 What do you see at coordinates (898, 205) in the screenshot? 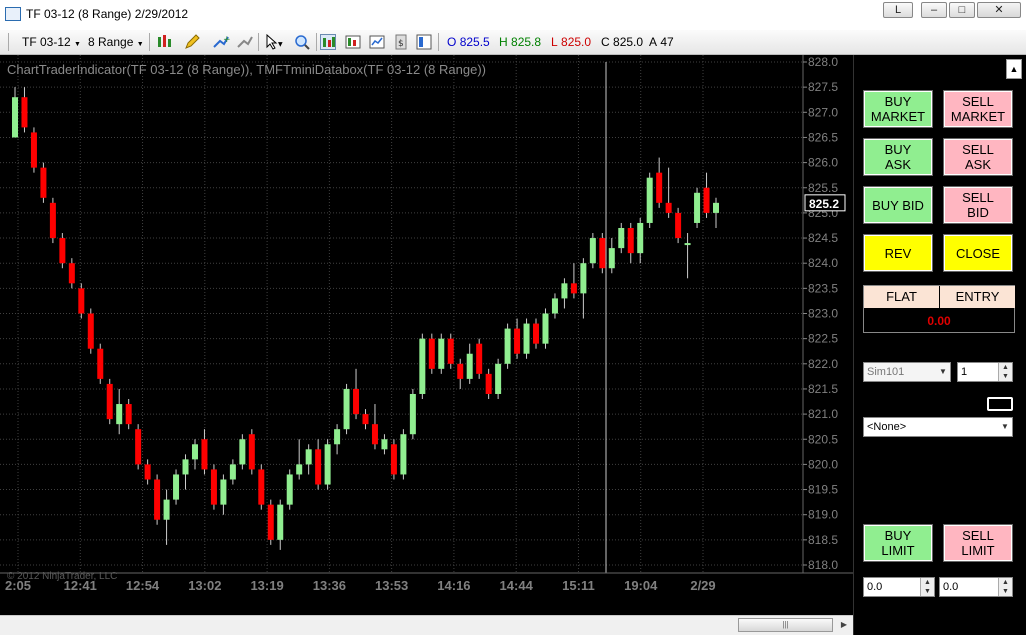
I see `buy-bid-button: BUY BID` at bounding box center [898, 205].